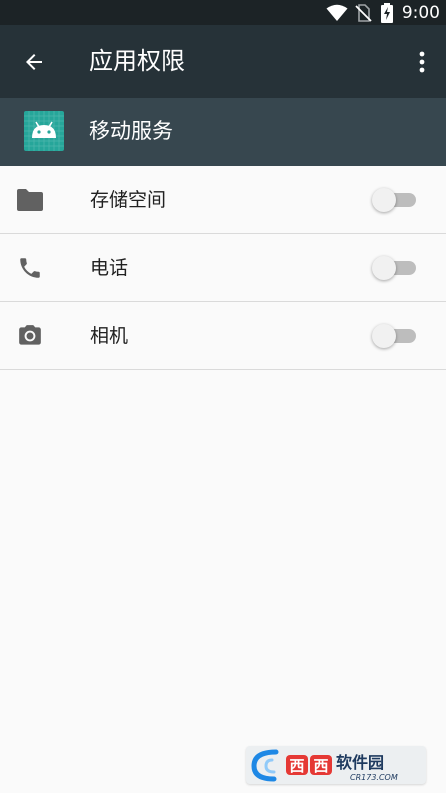 This screenshot has width=446, height=793. Describe the element at coordinates (223, 200) in the screenshot. I see `permission-row-storage: 存储空间` at that location.